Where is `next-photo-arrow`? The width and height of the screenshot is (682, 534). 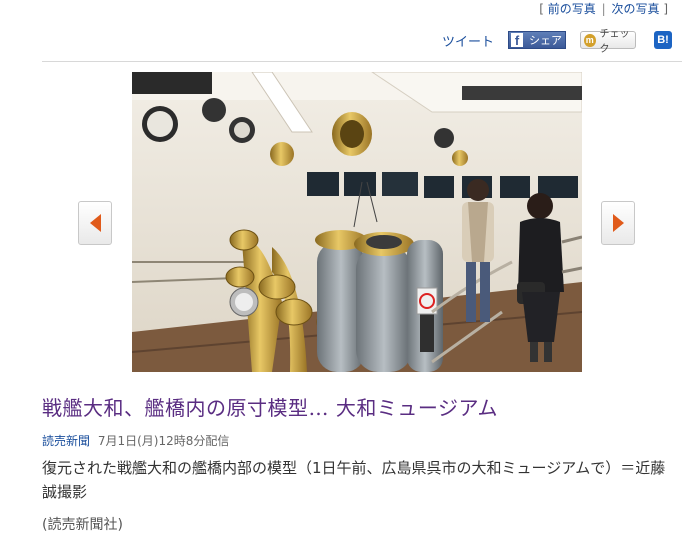 next-photo-arrow is located at coordinates (618, 223).